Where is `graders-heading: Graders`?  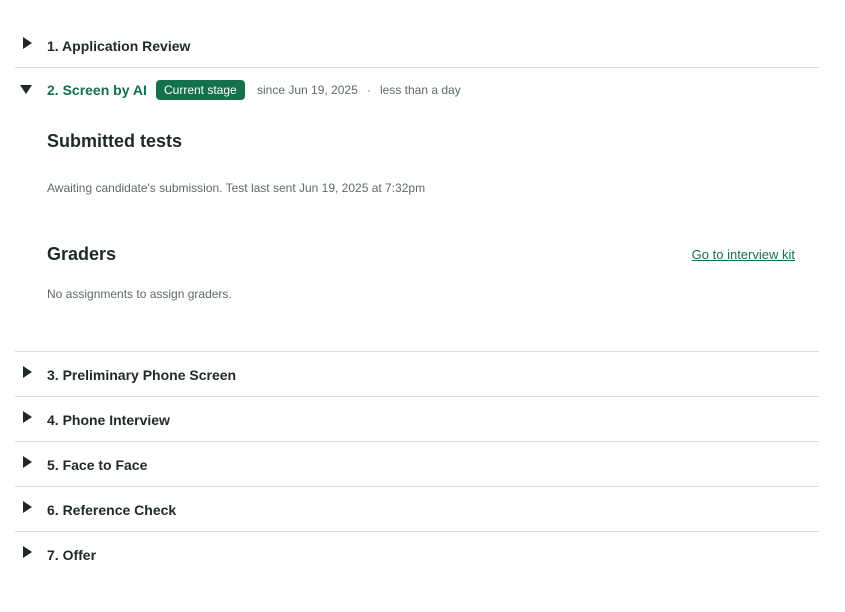 graders-heading: Graders is located at coordinates (82, 254).